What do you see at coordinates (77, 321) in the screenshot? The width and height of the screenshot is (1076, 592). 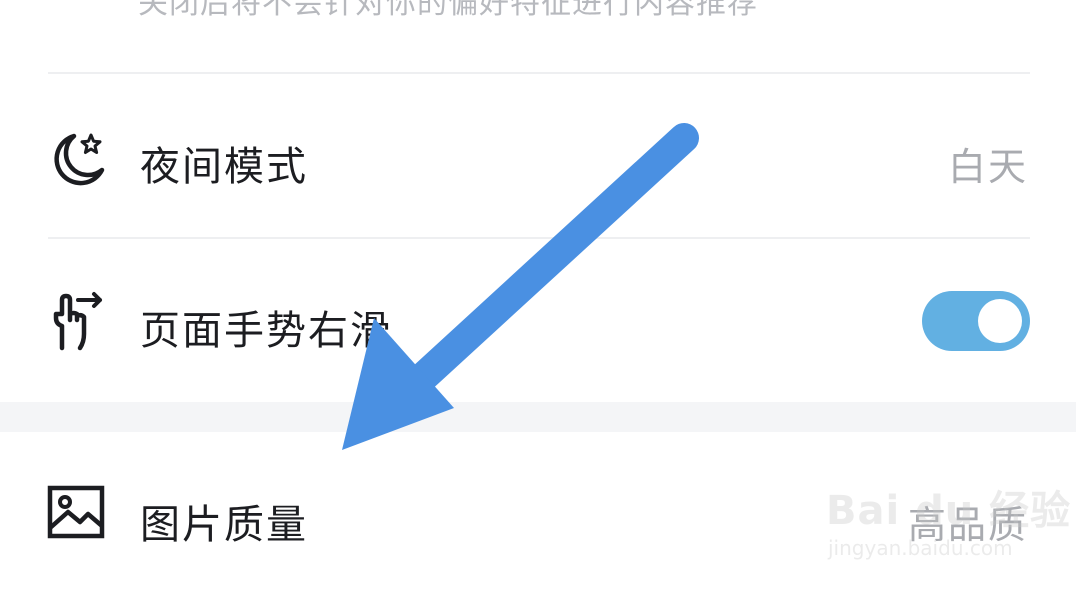 I see `swipe-gesture-icon` at bounding box center [77, 321].